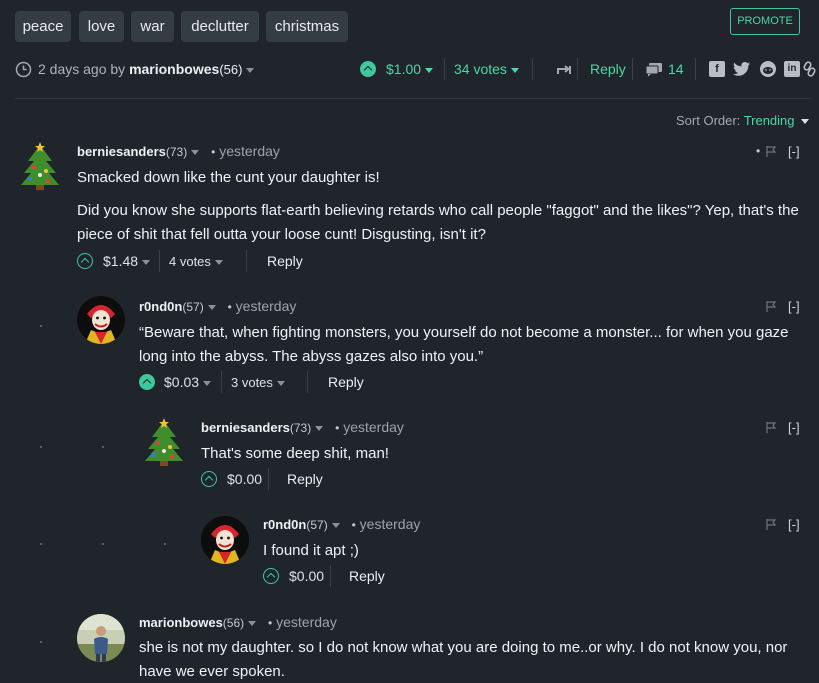 Image resolution: width=819 pixels, height=683 pixels. What do you see at coordinates (182, 382) in the screenshot?
I see `payout-value: $0.03` at bounding box center [182, 382].